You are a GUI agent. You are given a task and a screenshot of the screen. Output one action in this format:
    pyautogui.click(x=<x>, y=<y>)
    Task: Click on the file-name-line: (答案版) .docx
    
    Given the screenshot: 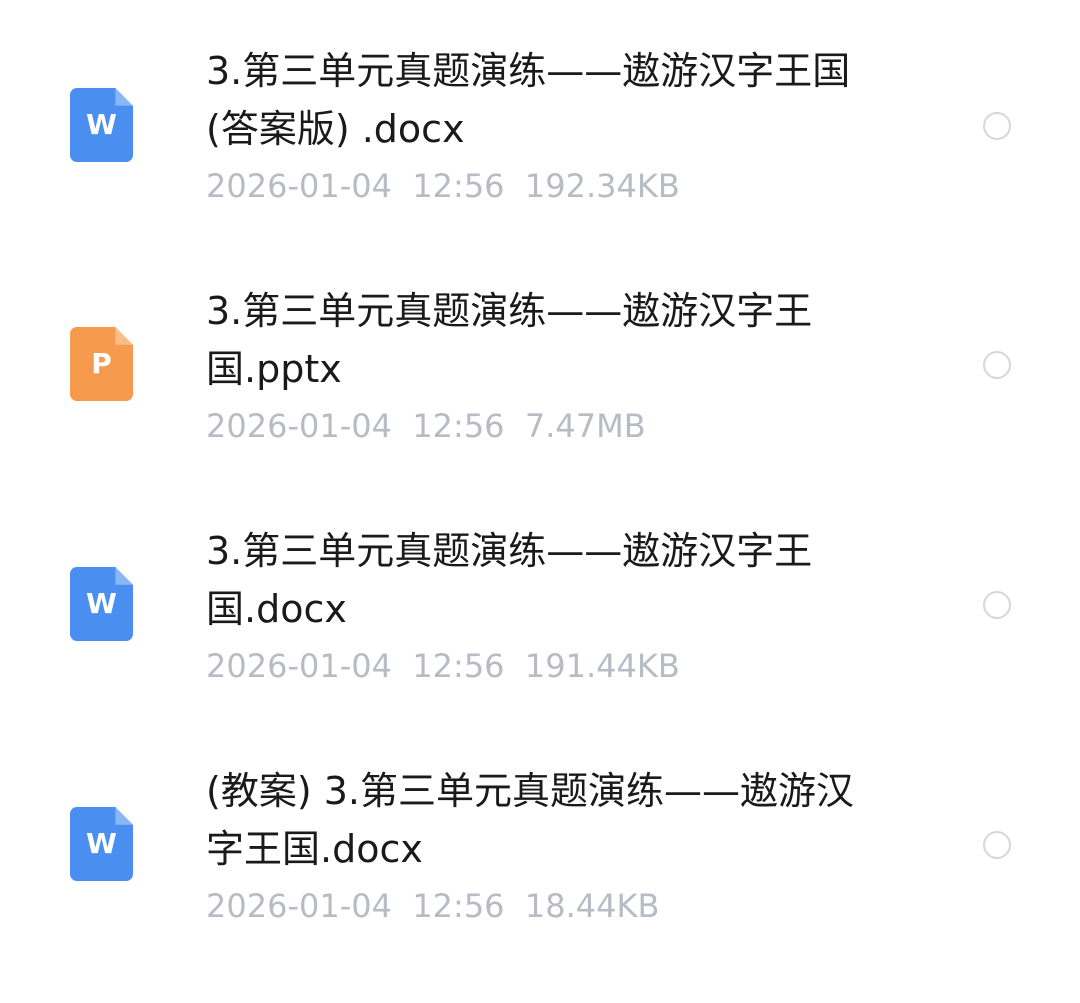 What is the action you would take?
    pyautogui.click(x=335, y=129)
    